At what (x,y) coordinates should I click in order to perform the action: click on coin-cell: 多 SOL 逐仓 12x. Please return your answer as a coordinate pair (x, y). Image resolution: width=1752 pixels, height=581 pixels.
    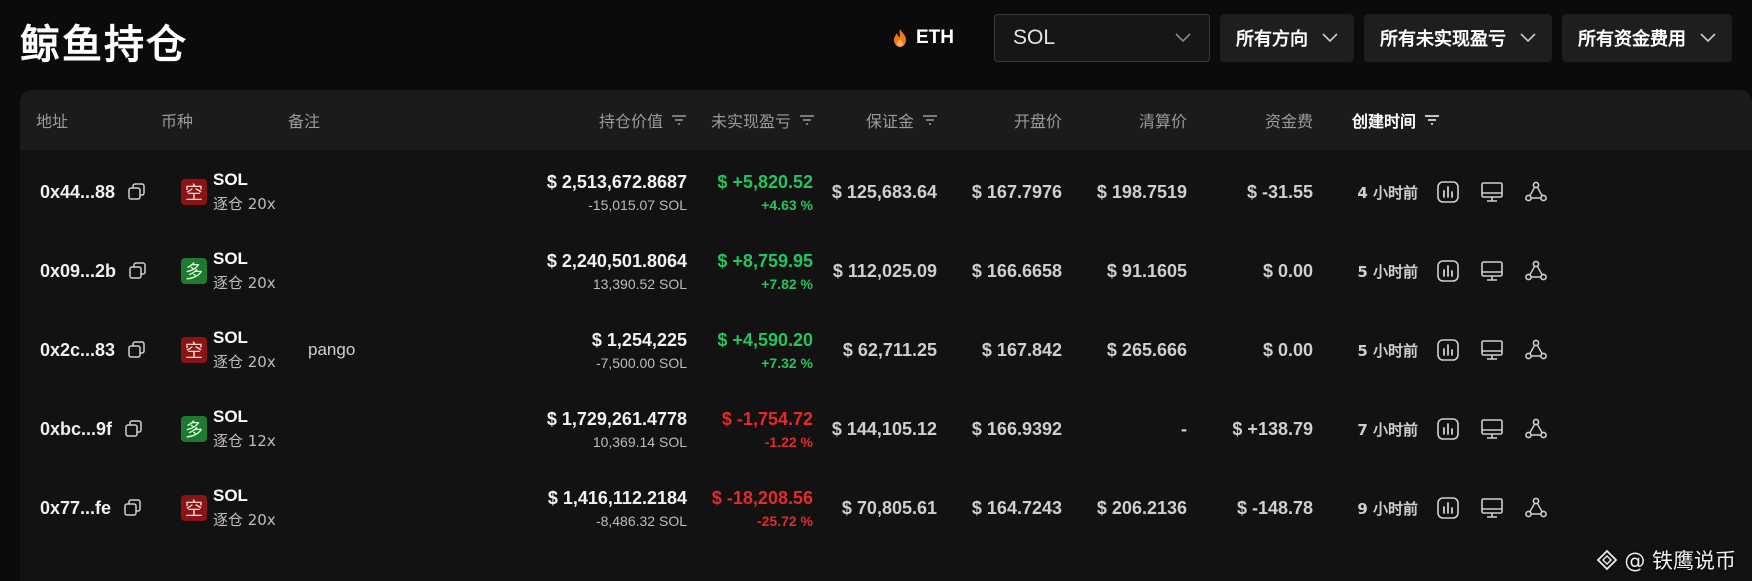
    Looking at the image, I should click on (228, 429).